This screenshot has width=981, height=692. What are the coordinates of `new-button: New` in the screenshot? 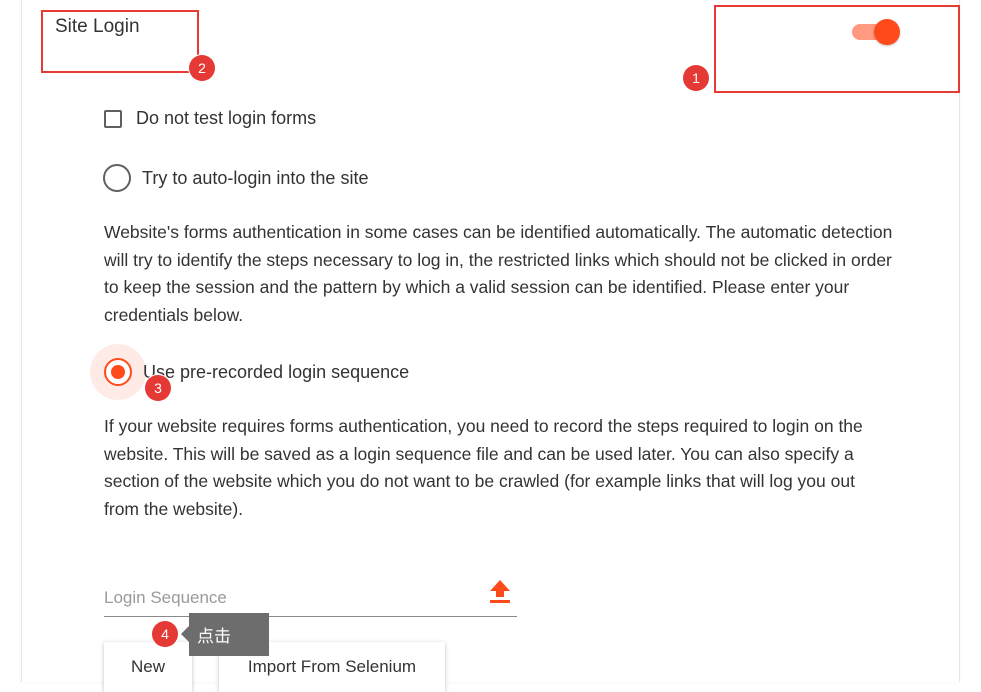 It's located at (148, 667).